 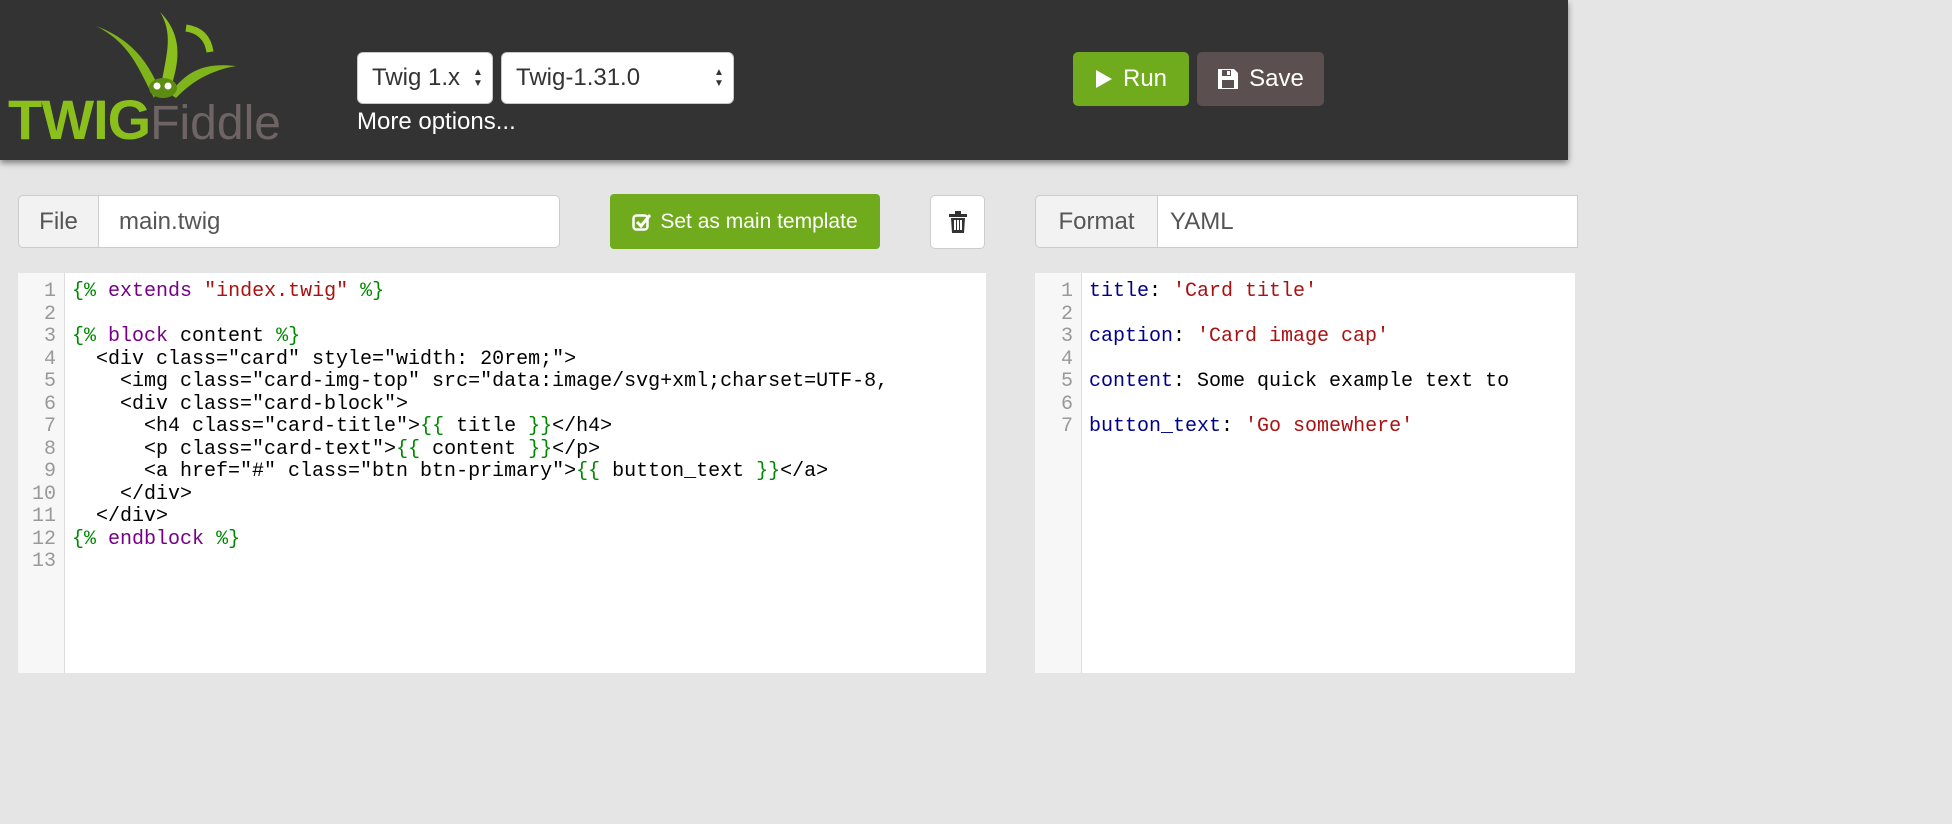 What do you see at coordinates (1145, 78) in the screenshot?
I see `run-button-label: Run` at bounding box center [1145, 78].